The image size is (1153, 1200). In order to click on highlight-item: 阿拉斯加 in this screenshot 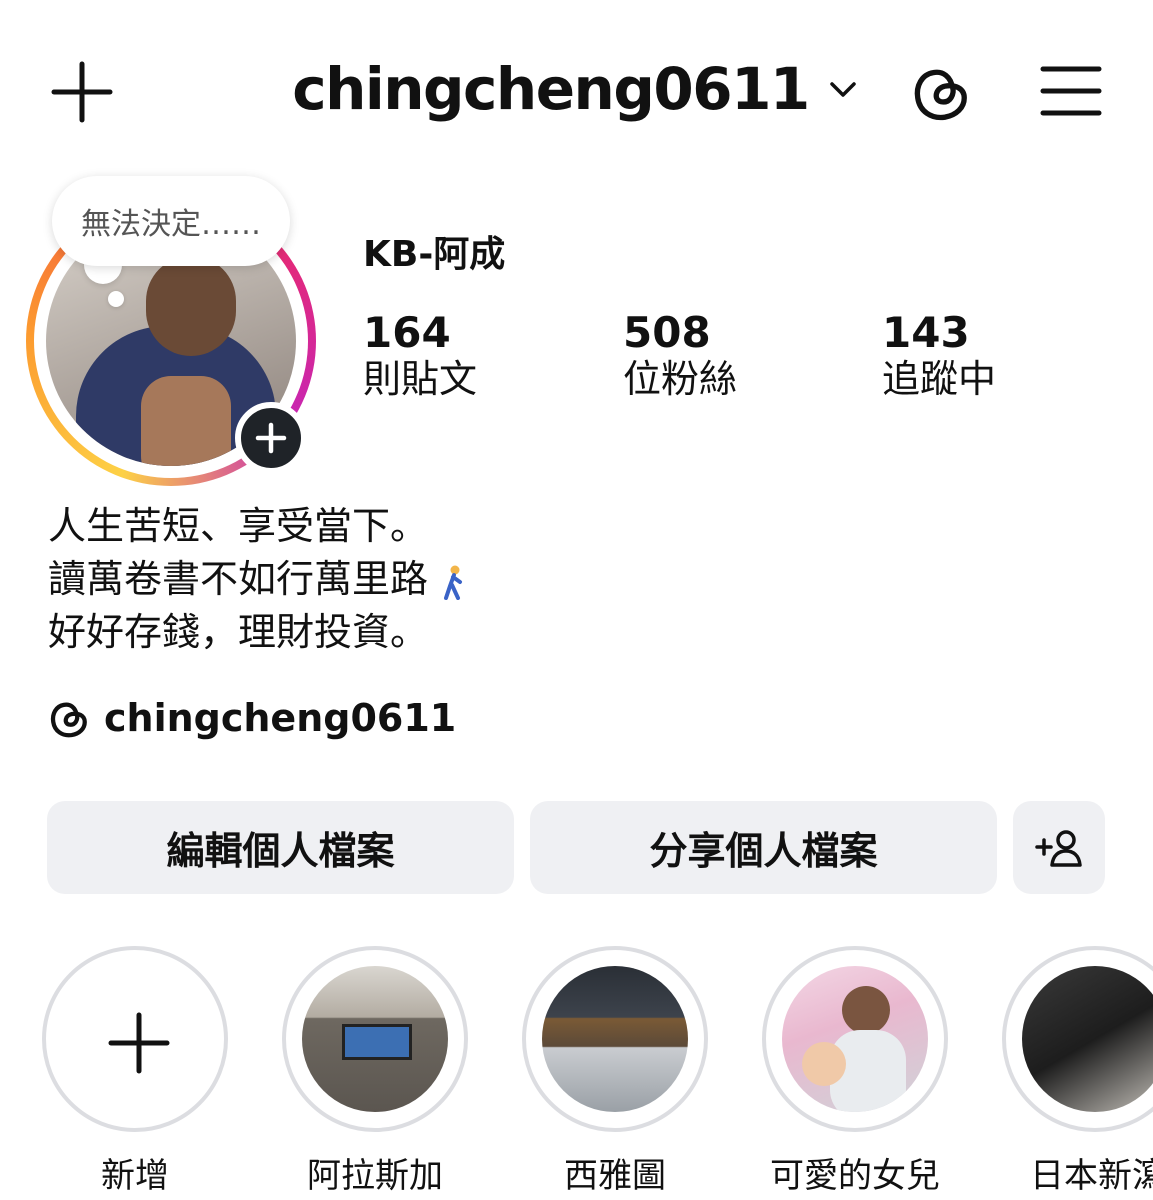, I will do `click(375, 1071)`.